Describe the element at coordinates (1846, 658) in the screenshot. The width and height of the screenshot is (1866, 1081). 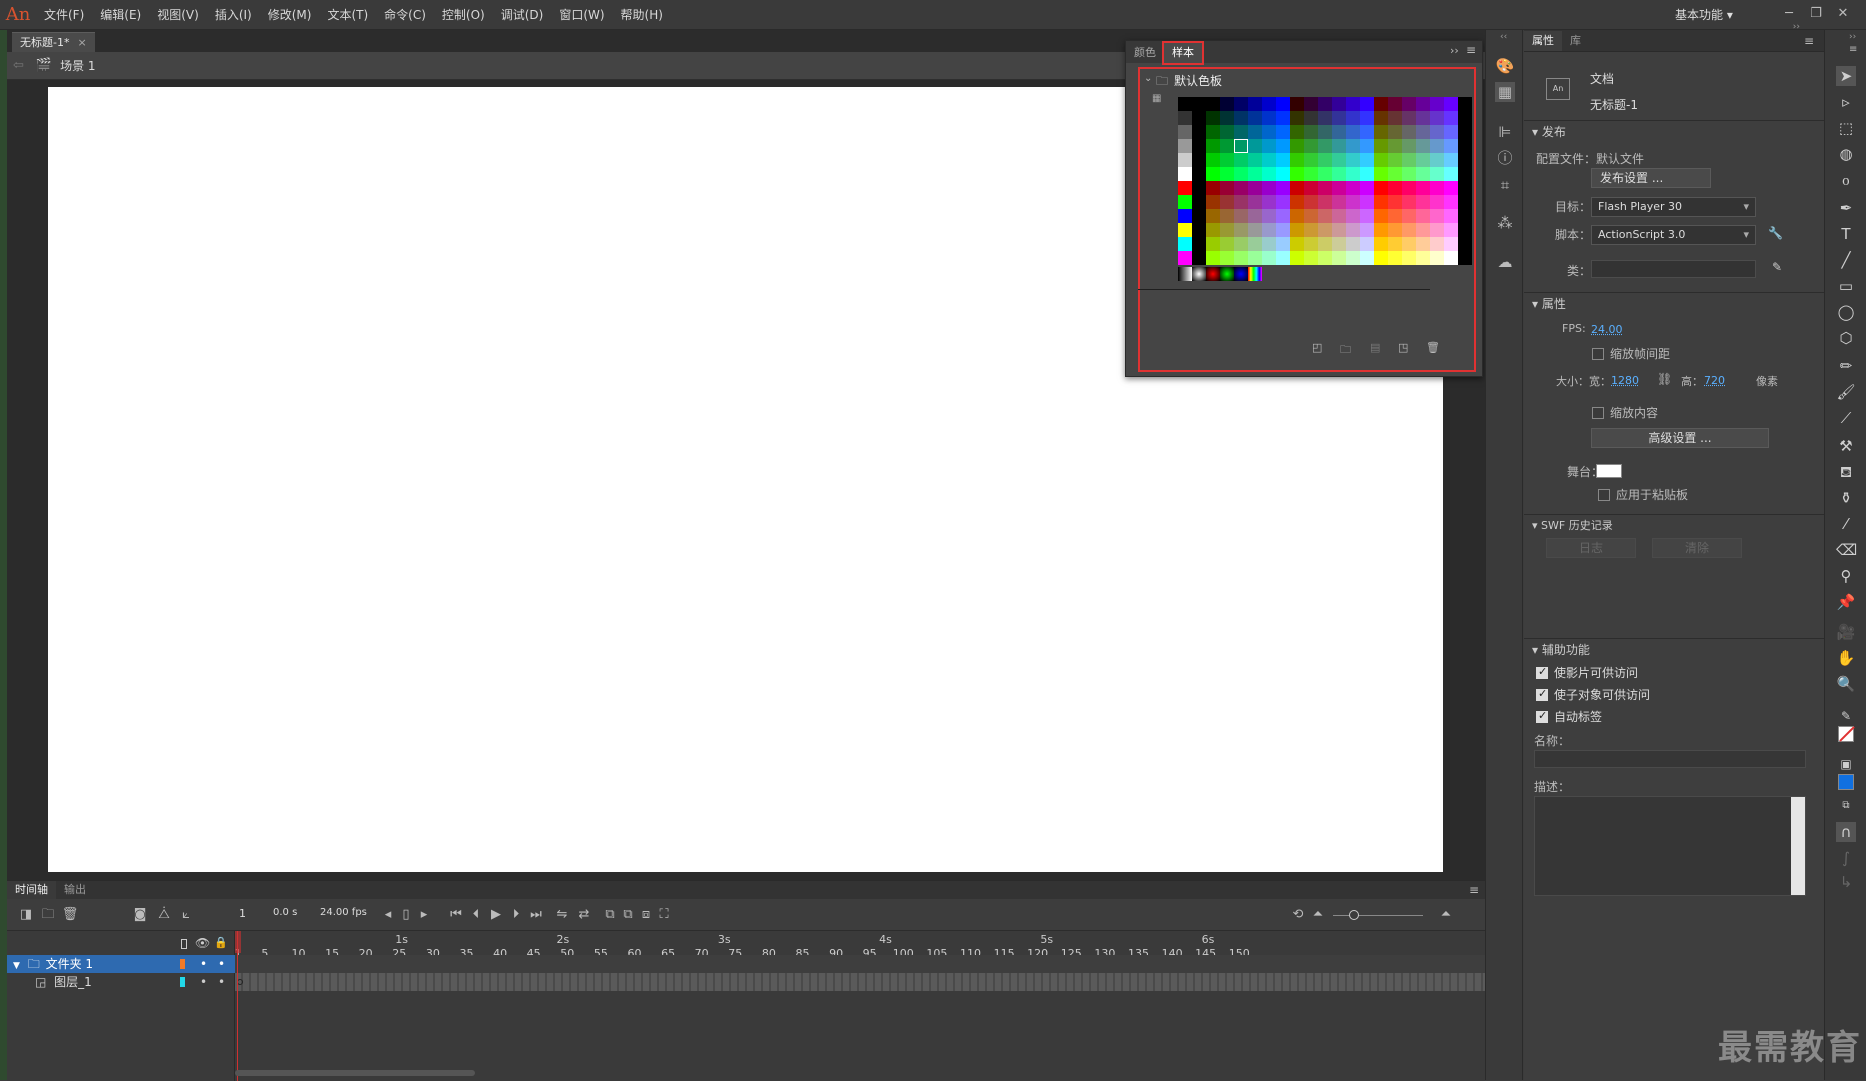
I see `hand-tool-icon: ✋` at that location.